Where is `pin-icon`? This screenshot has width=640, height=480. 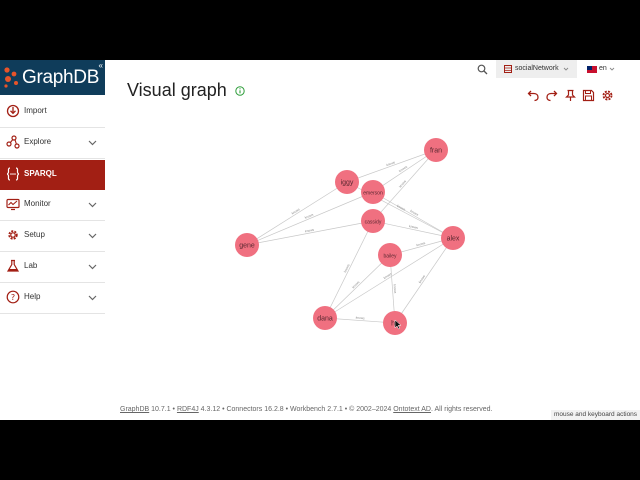 pin-icon is located at coordinates (570, 95).